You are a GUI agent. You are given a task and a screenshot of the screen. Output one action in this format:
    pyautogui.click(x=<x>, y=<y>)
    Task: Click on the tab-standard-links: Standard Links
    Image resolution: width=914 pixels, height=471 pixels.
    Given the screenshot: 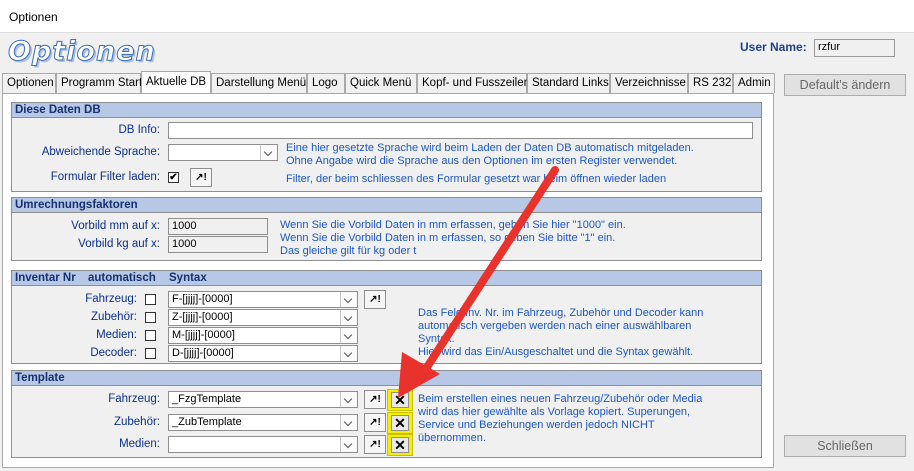 What is the action you would take?
    pyautogui.click(x=568, y=83)
    